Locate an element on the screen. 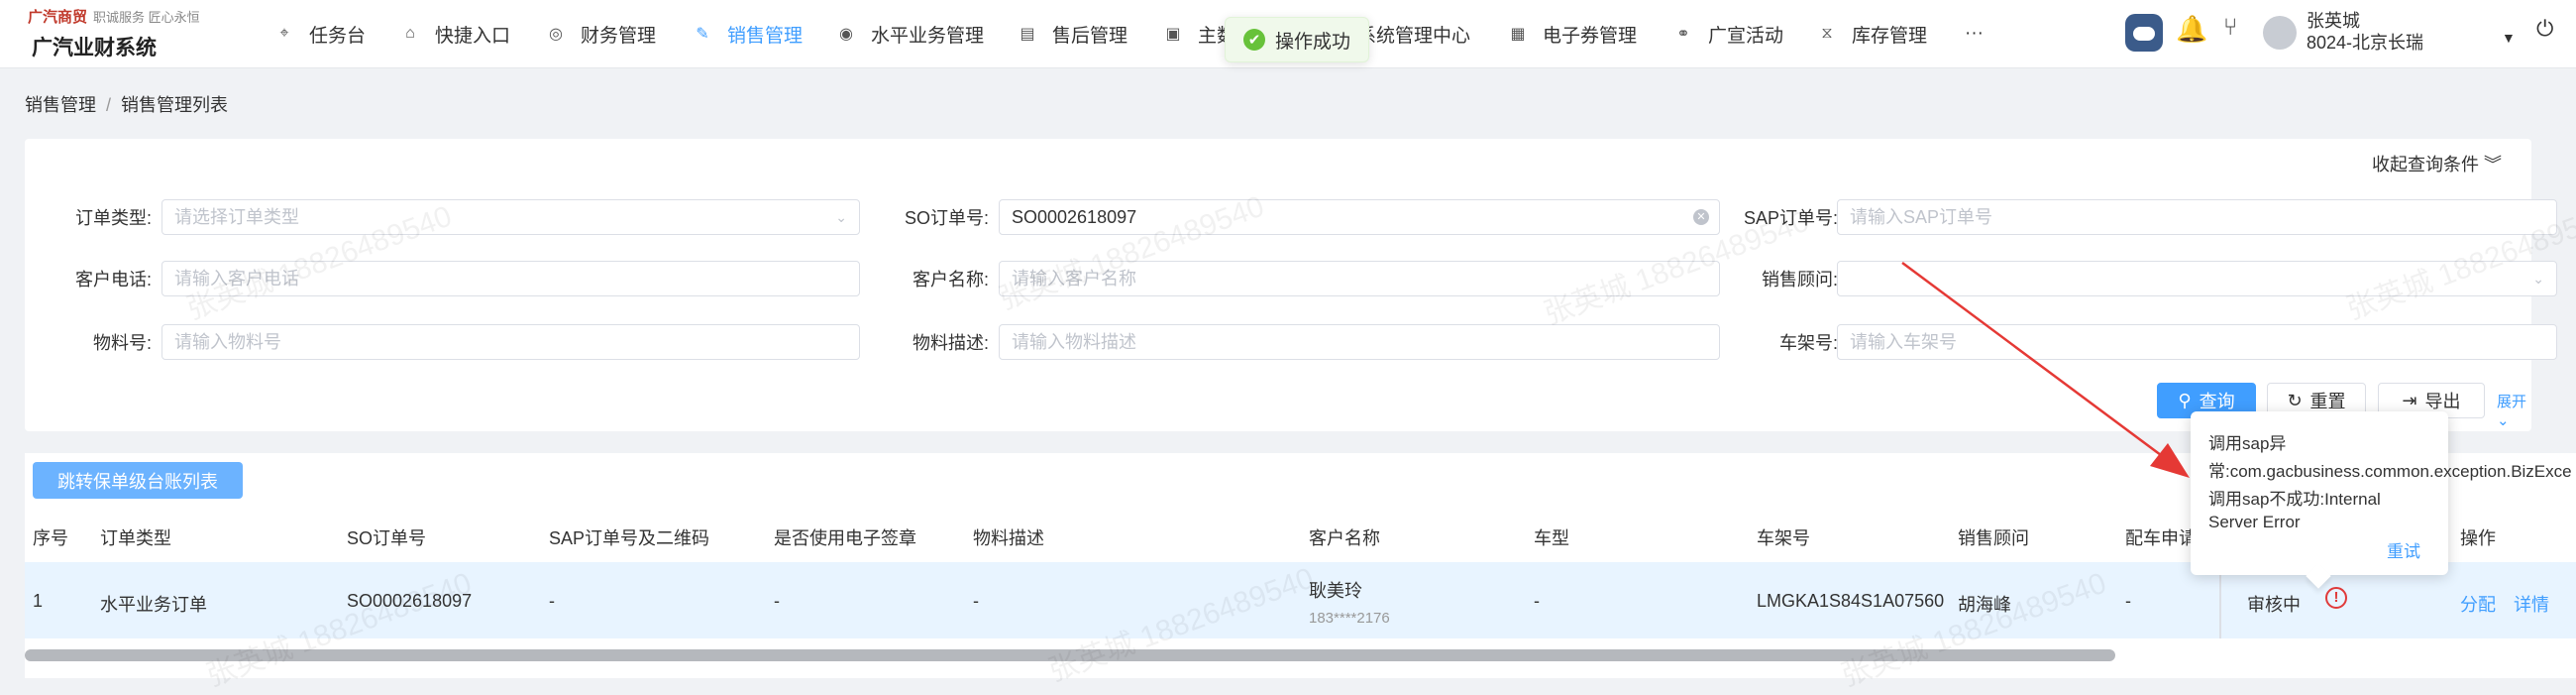 Image resolution: width=2576 pixels, height=695 pixels. row-material-desc: - is located at coordinates (976, 601).